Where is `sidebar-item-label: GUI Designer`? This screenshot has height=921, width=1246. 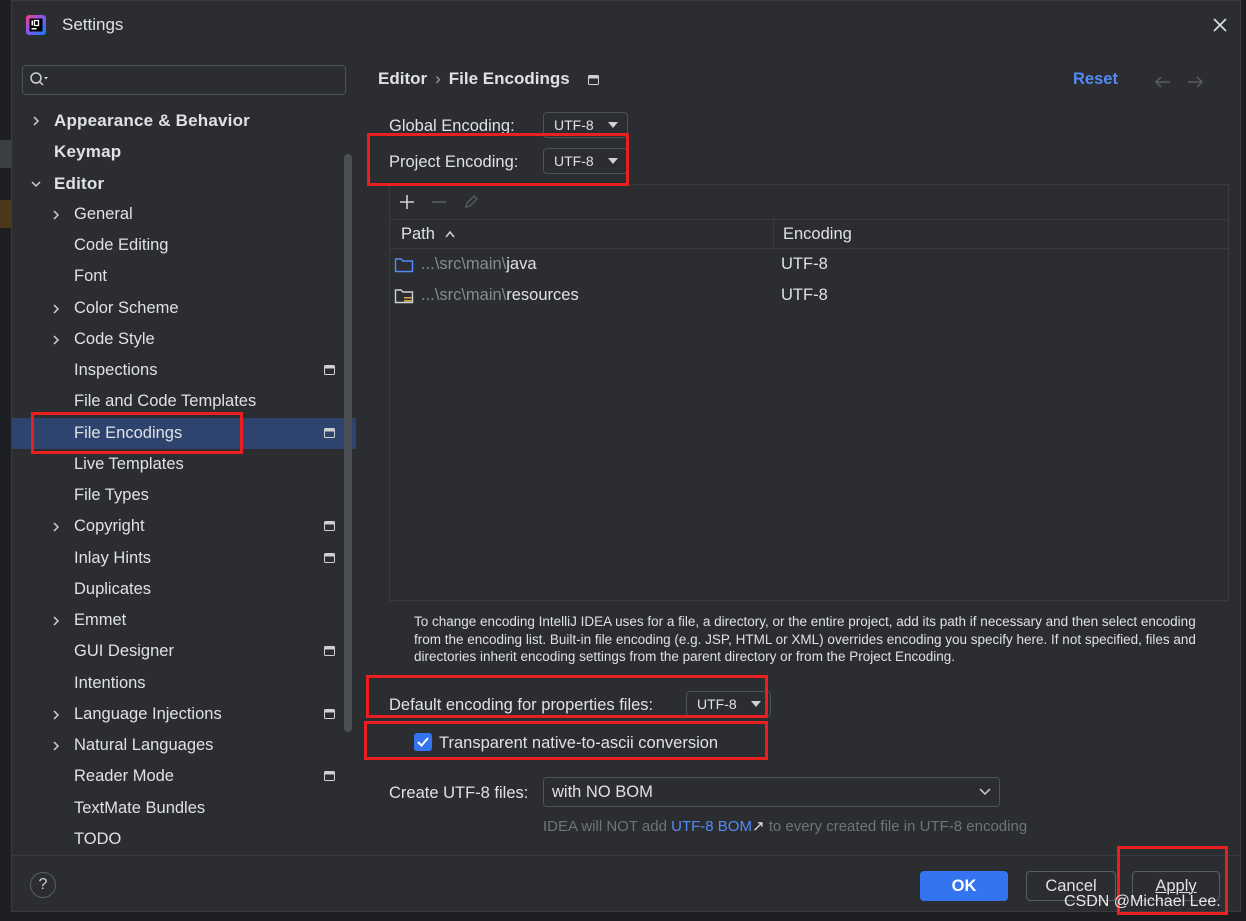 sidebar-item-label: GUI Designer is located at coordinates (124, 651).